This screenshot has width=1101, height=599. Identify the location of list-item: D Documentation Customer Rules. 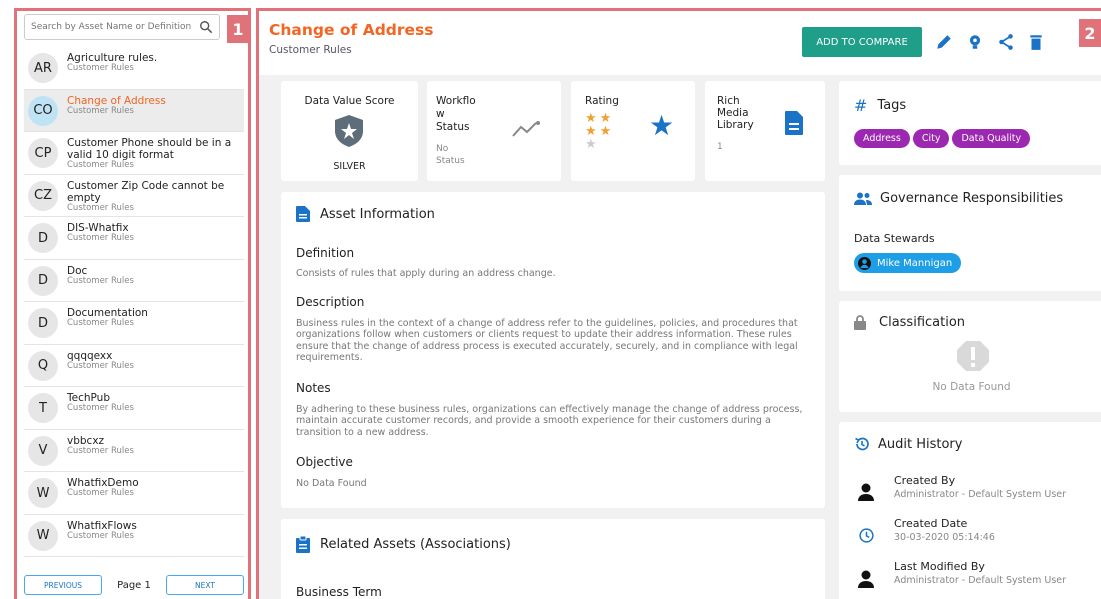
(134, 323).